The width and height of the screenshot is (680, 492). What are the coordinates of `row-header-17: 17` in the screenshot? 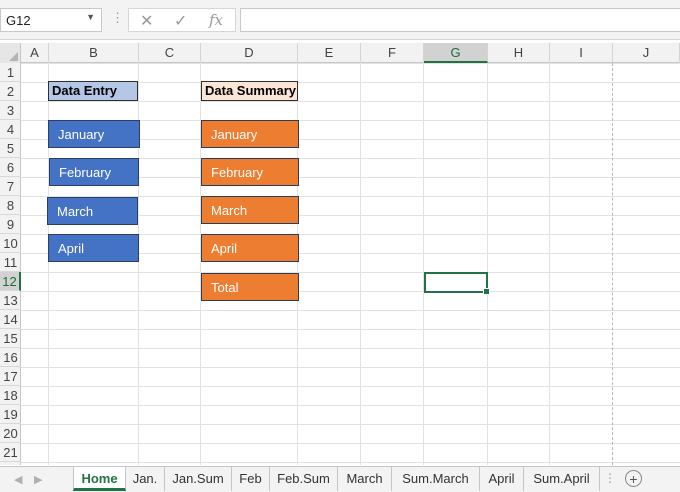 It's located at (10, 376).